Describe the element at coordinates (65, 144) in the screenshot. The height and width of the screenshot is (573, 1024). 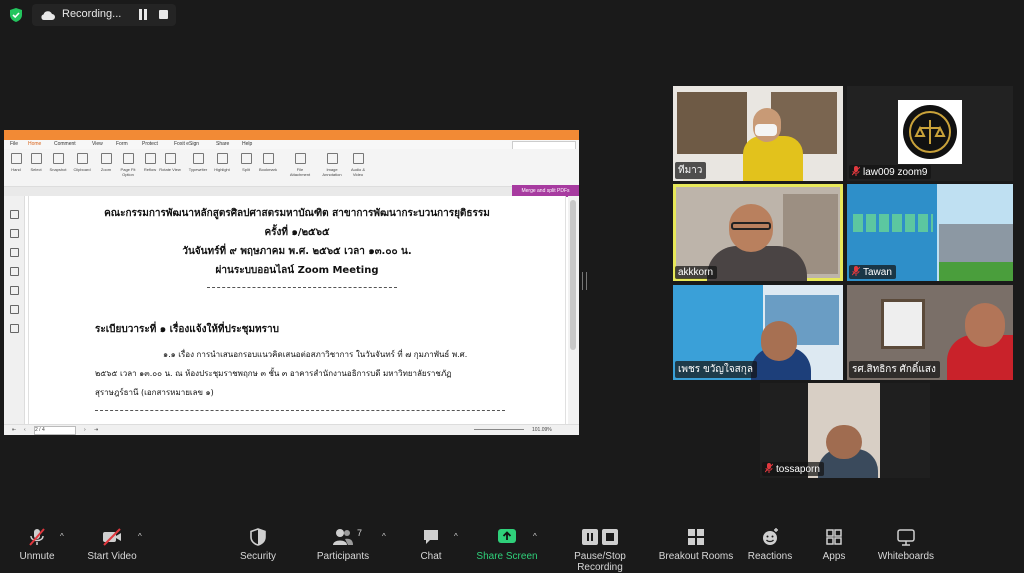
I see `menu-item-comment: Comment` at that location.